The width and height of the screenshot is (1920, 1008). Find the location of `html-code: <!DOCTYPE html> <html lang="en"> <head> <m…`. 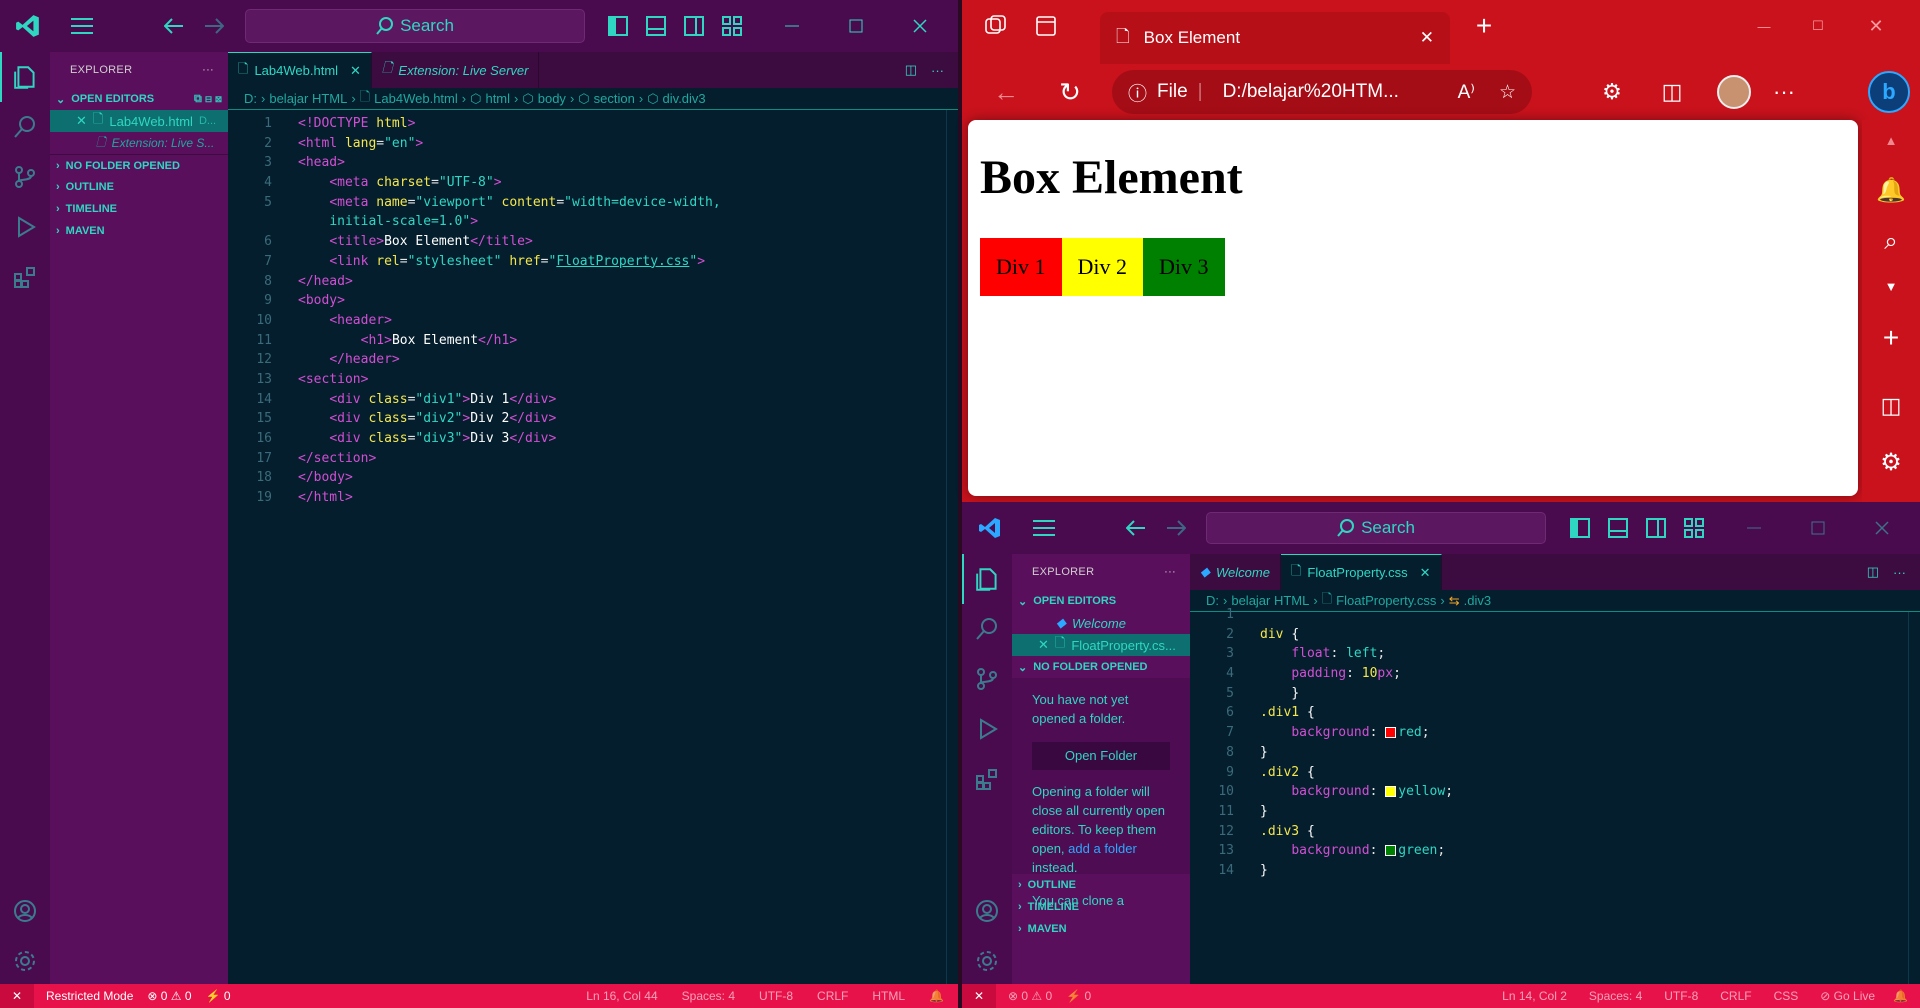

html-code: <!DOCTYPE html> <html lang="en"> <head> <m… is located at coordinates (509, 311).